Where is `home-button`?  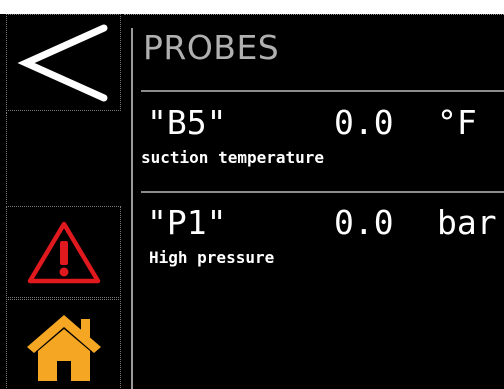
home-button is located at coordinates (63, 344).